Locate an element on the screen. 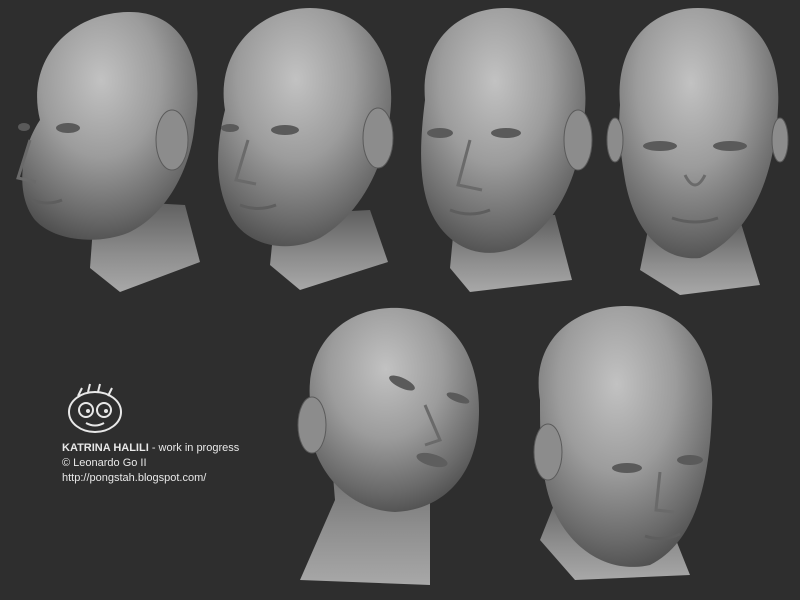 The image size is (800, 600). artwork-title: KATRINA HALILI is located at coordinates (105, 448).